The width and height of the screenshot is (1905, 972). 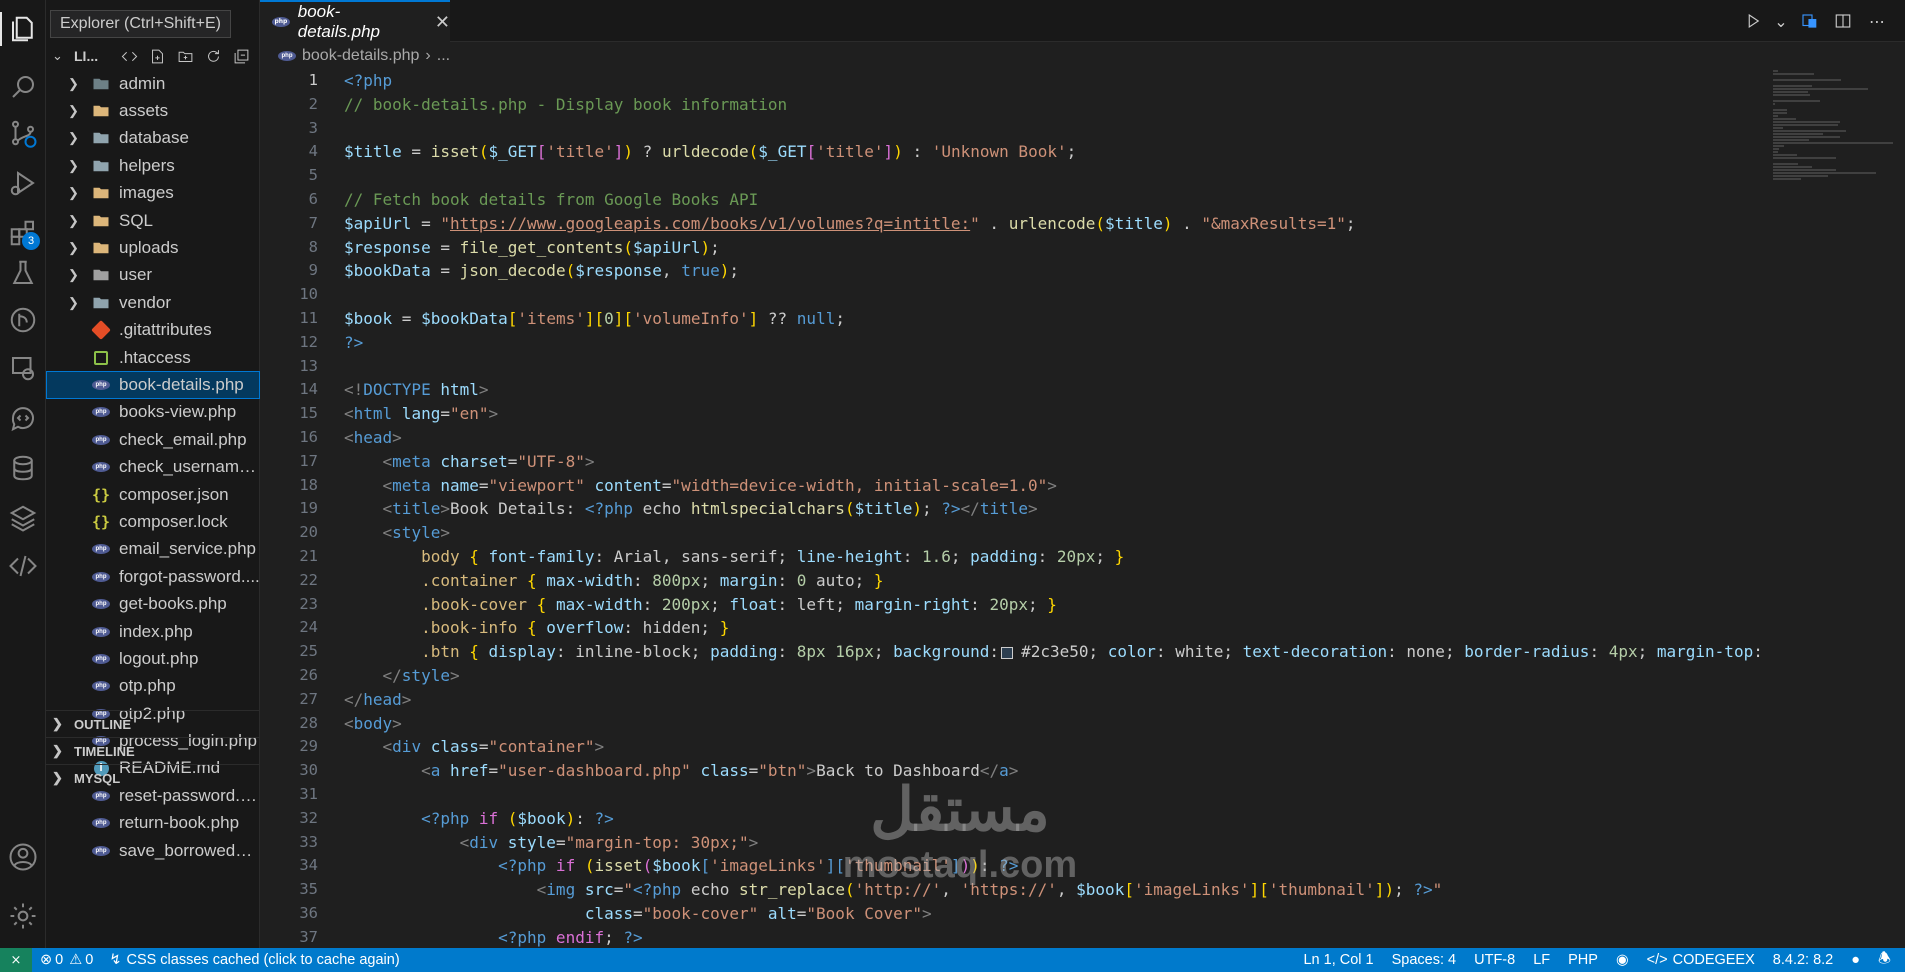 What do you see at coordinates (1424, 960) in the screenshot?
I see `indentation: Spaces: 4` at bounding box center [1424, 960].